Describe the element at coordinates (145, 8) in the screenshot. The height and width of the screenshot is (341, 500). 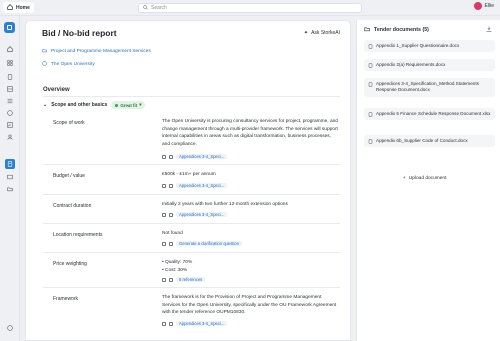
I see `search-icon` at that location.